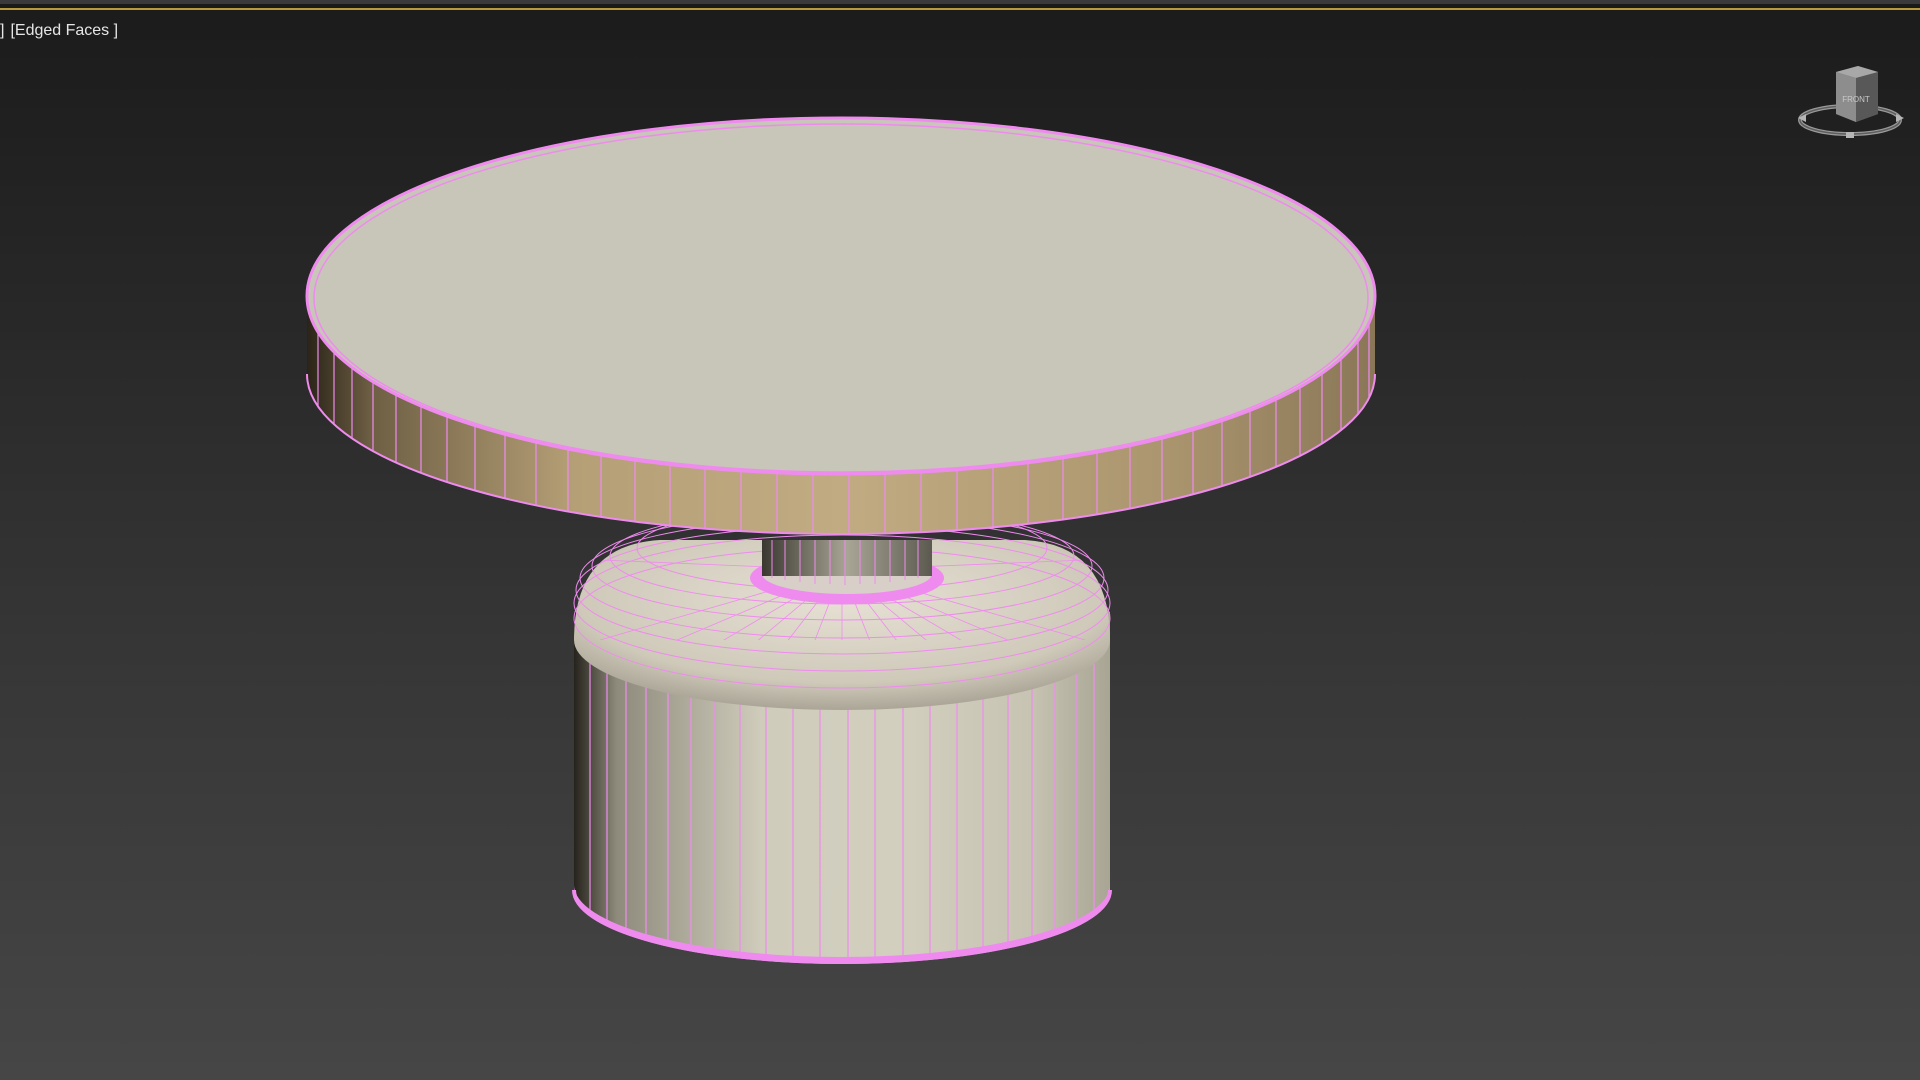 The image size is (1920, 1080). I want to click on viewcube-icon: FRONT, so click(1852, 105).